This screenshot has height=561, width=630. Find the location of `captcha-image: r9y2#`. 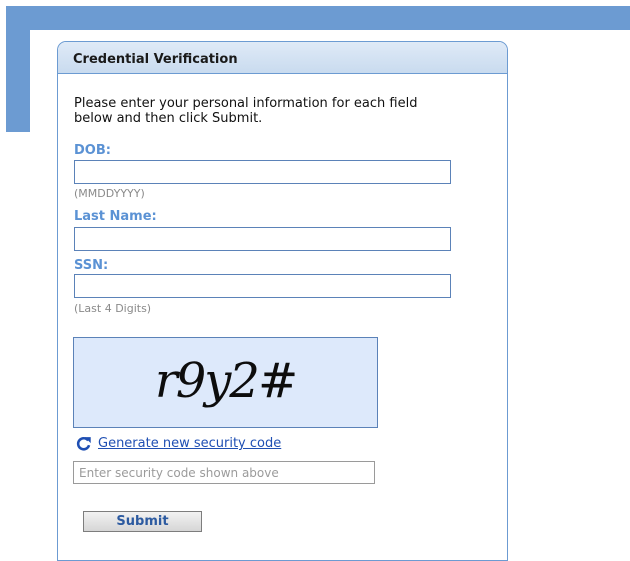

captcha-image: r9y2# is located at coordinates (225, 382).